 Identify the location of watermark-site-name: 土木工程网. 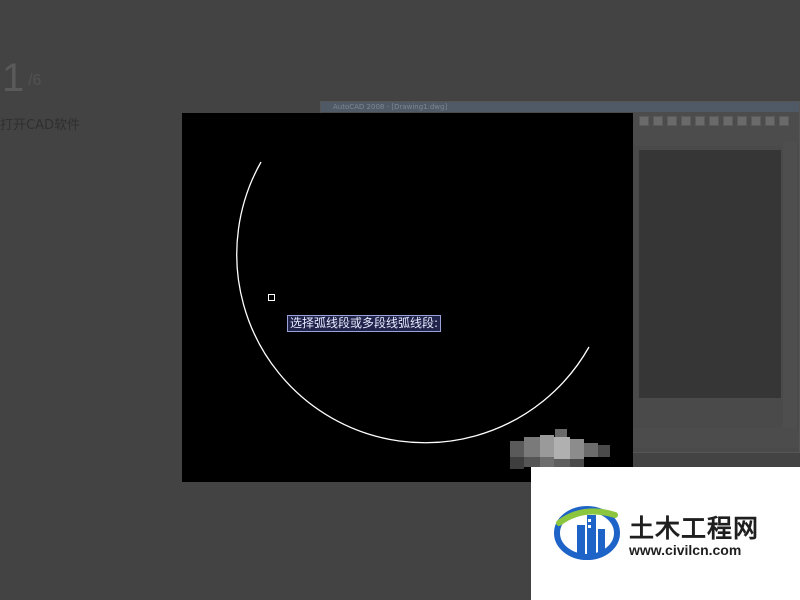
(694, 528).